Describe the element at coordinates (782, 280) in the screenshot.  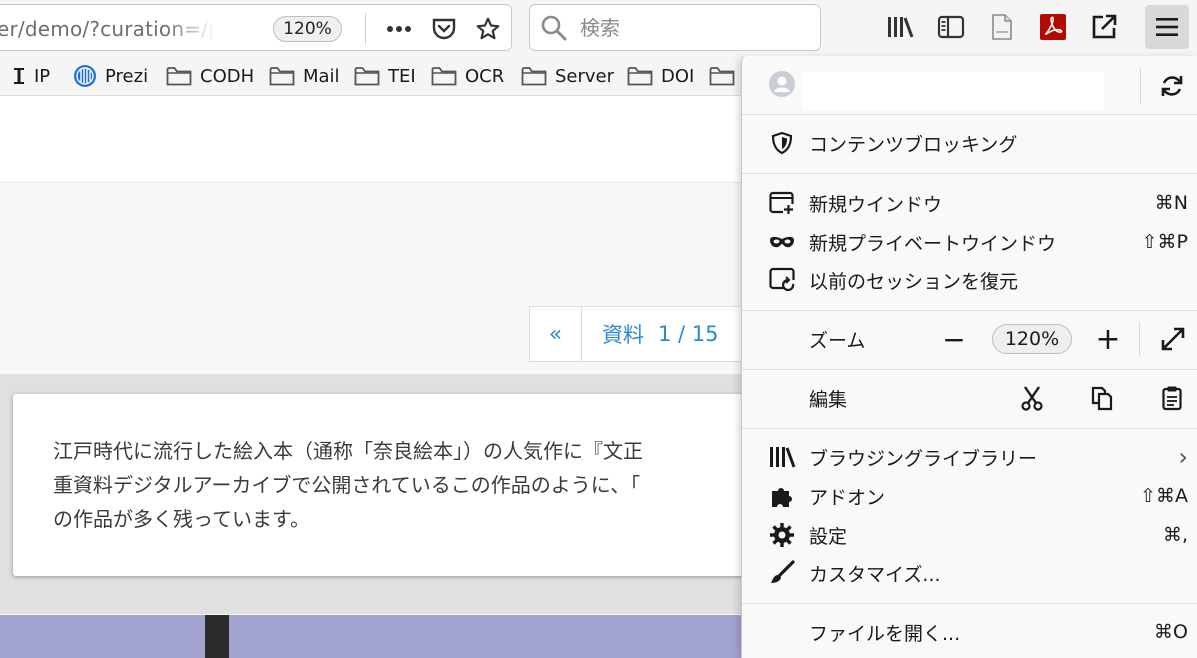
I see `restore-session-icon` at that location.